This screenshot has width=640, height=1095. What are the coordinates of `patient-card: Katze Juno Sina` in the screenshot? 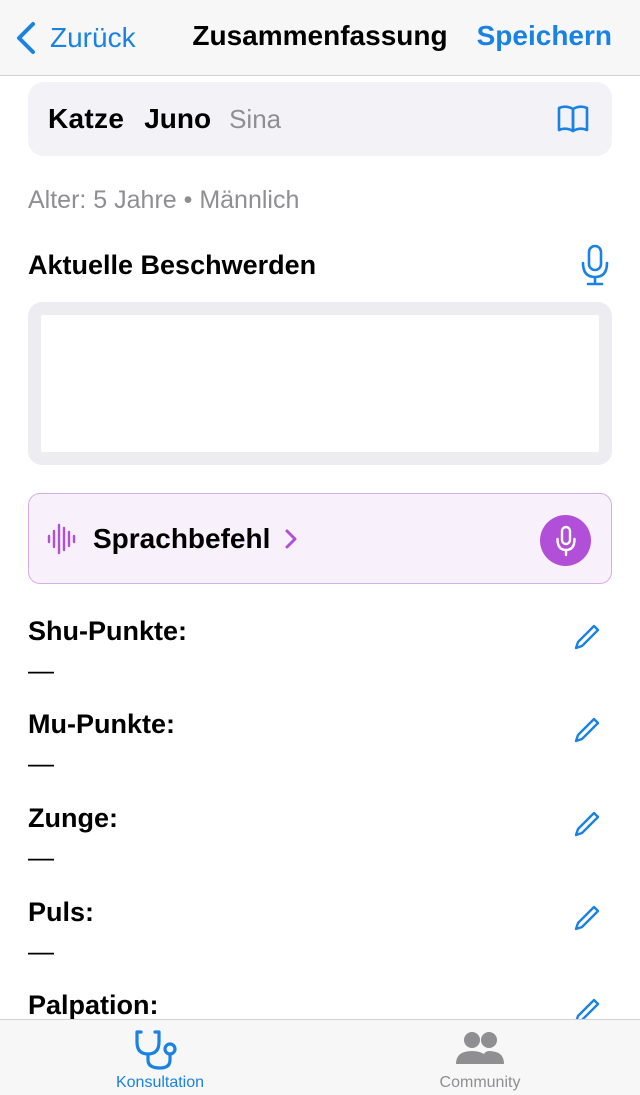 It's located at (320, 119).